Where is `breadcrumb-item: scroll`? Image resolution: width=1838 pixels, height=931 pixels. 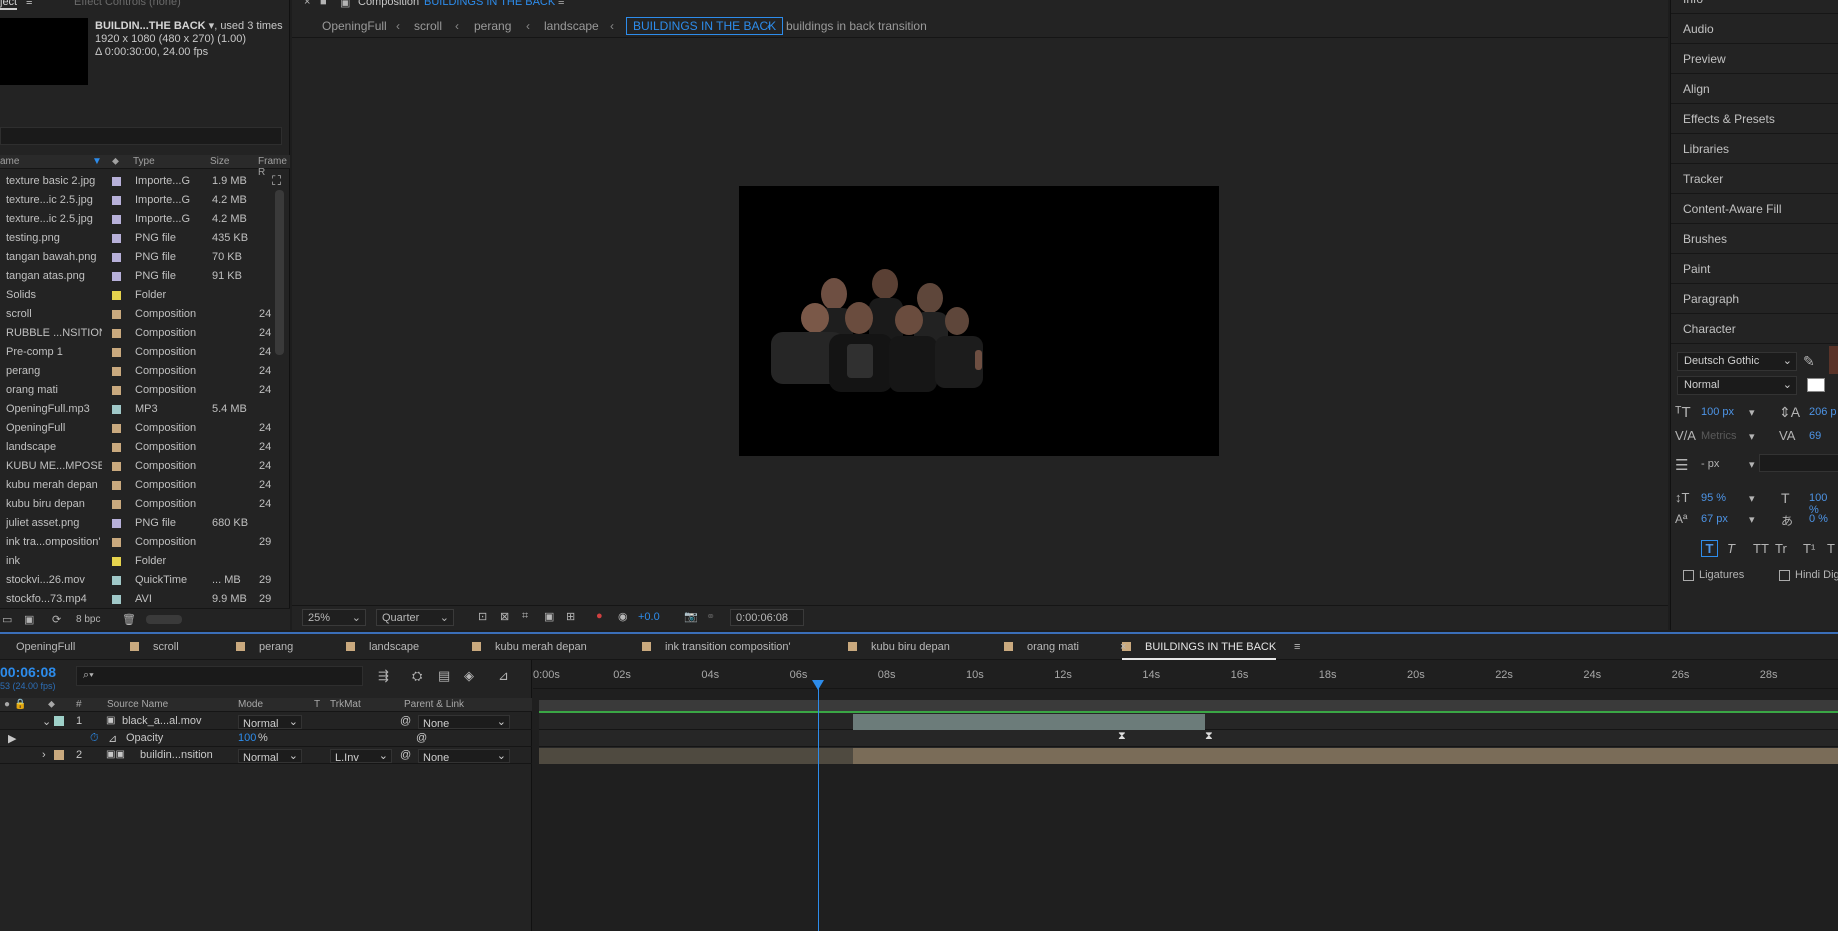 breadcrumb-item: scroll is located at coordinates (428, 26).